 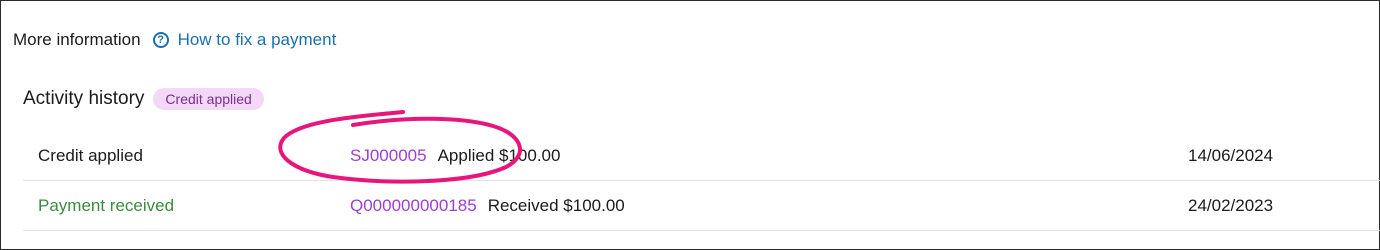 What do you see at coordinates (77, 39) in the screenshot?
I see `more-information-label: More information` at bounding box center [77, 39].